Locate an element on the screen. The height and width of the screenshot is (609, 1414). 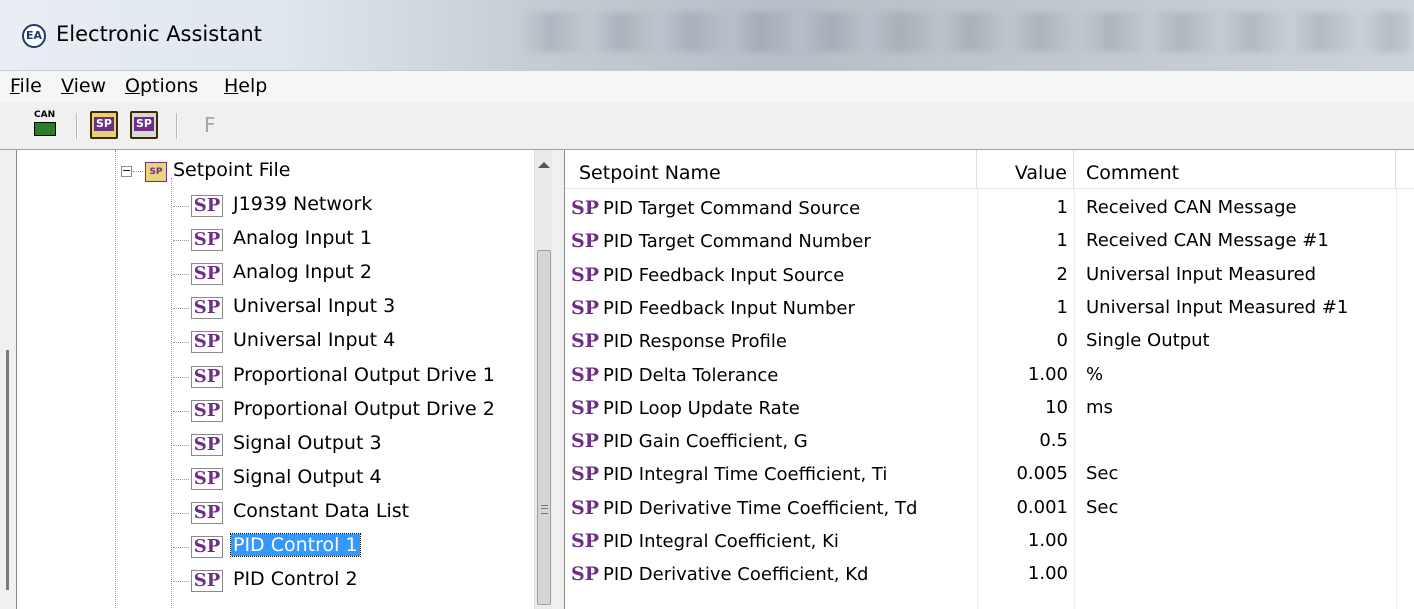
panel-splitter is located at coordinates (557, 379).